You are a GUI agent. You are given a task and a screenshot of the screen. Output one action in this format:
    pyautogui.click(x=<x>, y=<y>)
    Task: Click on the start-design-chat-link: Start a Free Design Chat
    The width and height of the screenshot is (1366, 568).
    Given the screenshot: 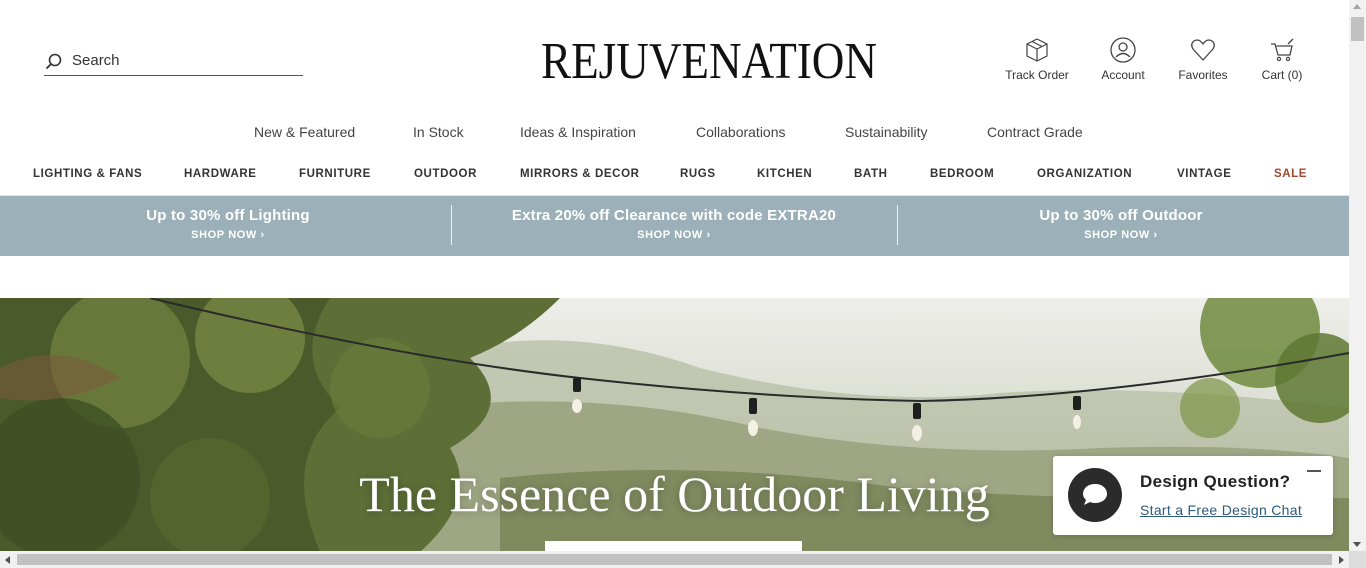 What is the action you would take?
    pyautogui.click(x=1221, y=510)
    